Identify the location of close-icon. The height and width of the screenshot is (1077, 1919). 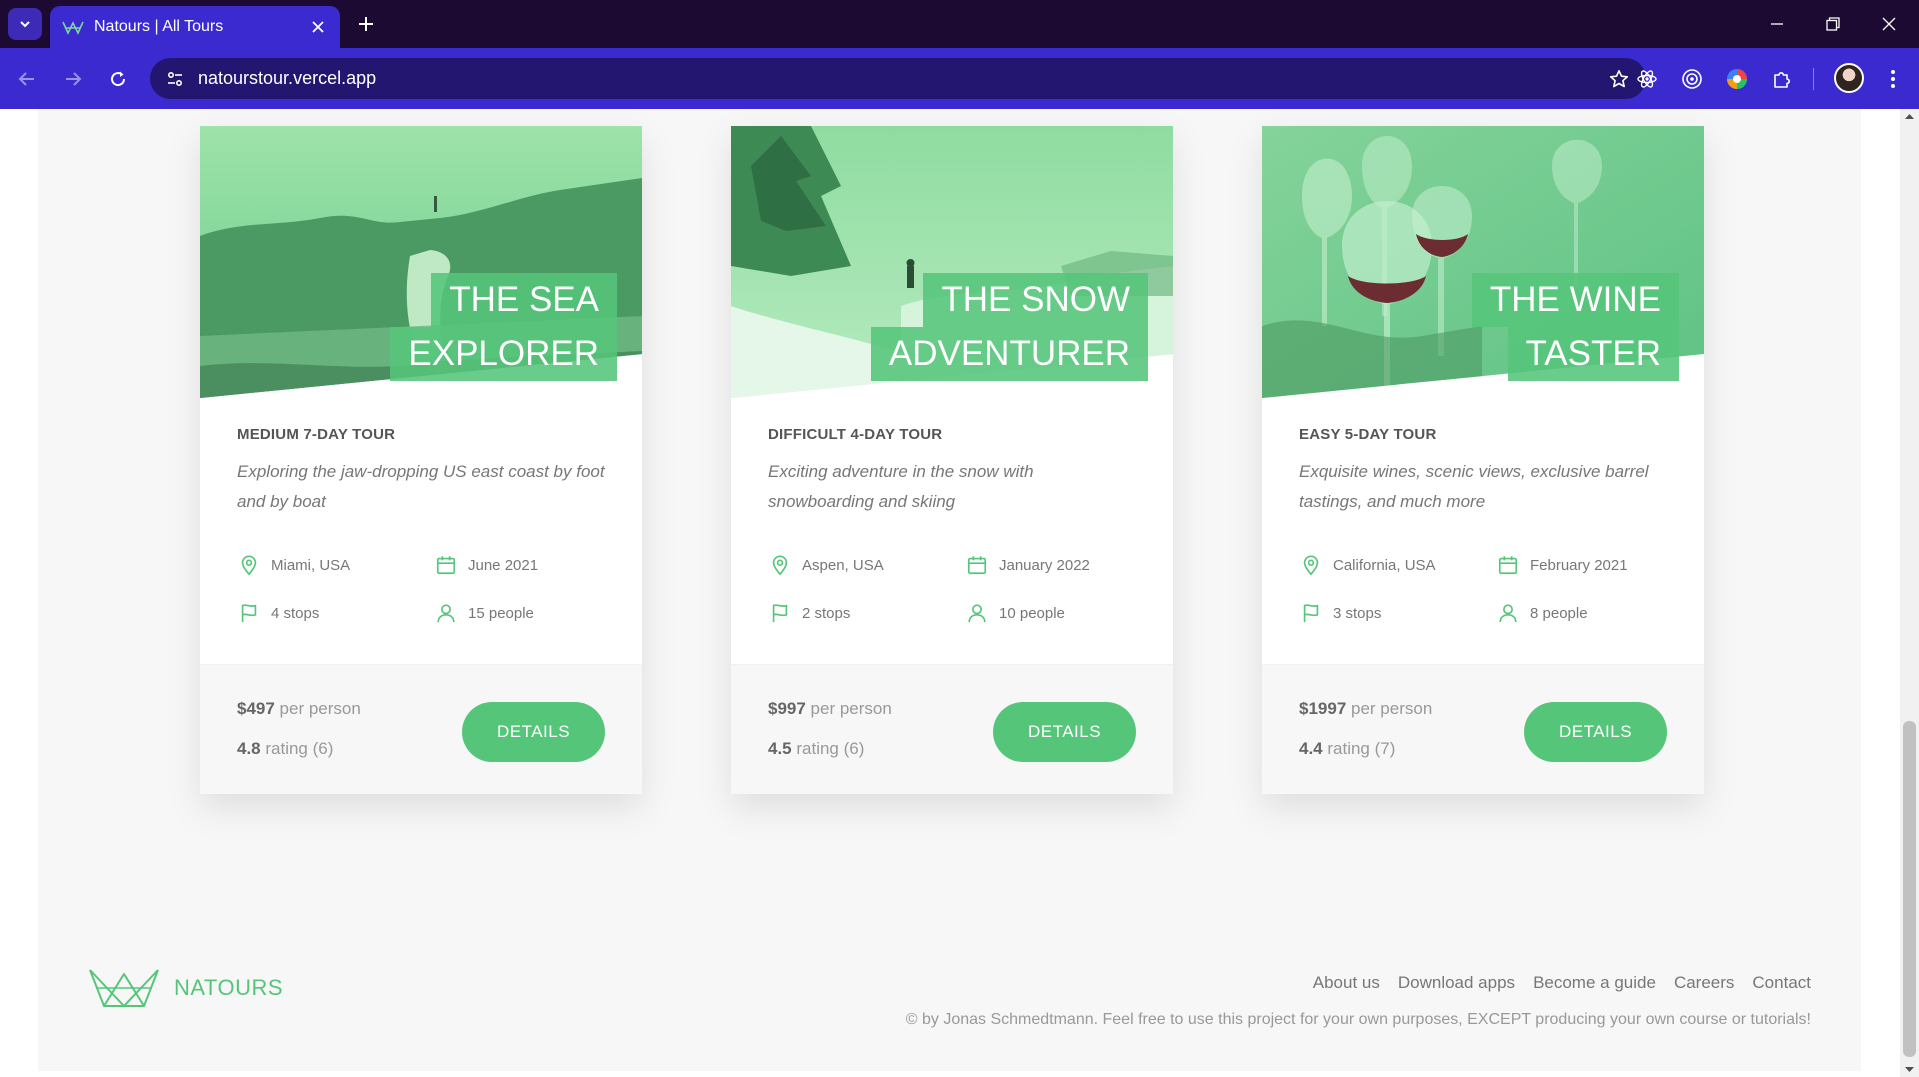
(1889, 24).